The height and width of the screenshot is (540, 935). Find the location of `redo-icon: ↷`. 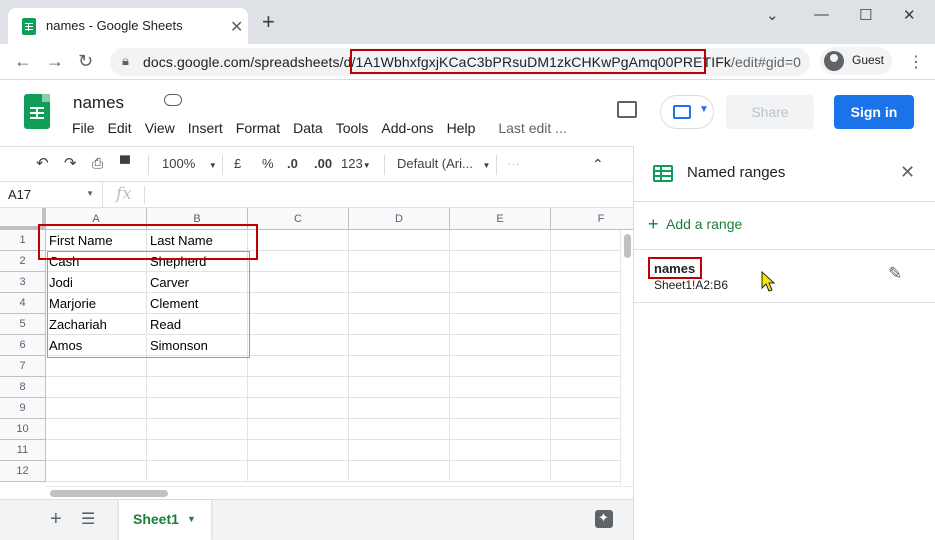

redo-icon: ↷ is located at coordinates (70, 163).